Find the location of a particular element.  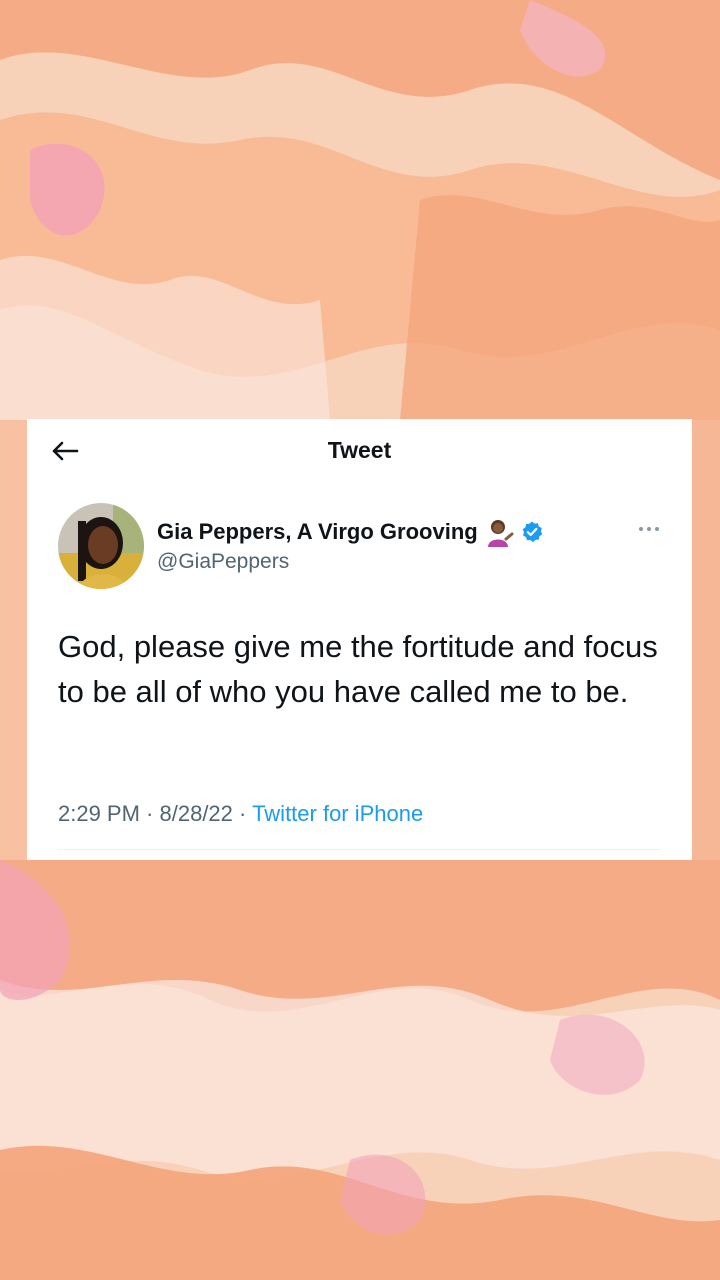

tweet-header: Tweet is located at coordinates (359, 451).